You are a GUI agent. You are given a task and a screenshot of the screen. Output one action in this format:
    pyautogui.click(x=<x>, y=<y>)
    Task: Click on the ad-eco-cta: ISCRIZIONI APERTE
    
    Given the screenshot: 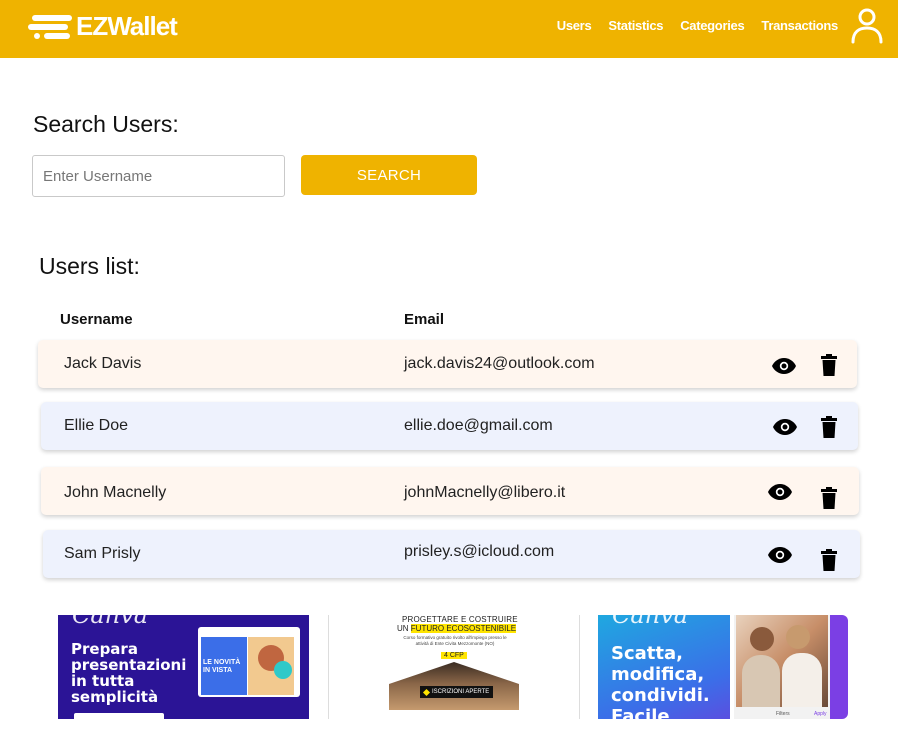 What is the action you would take?
    pyautogui.click(x=457, y=692)
    